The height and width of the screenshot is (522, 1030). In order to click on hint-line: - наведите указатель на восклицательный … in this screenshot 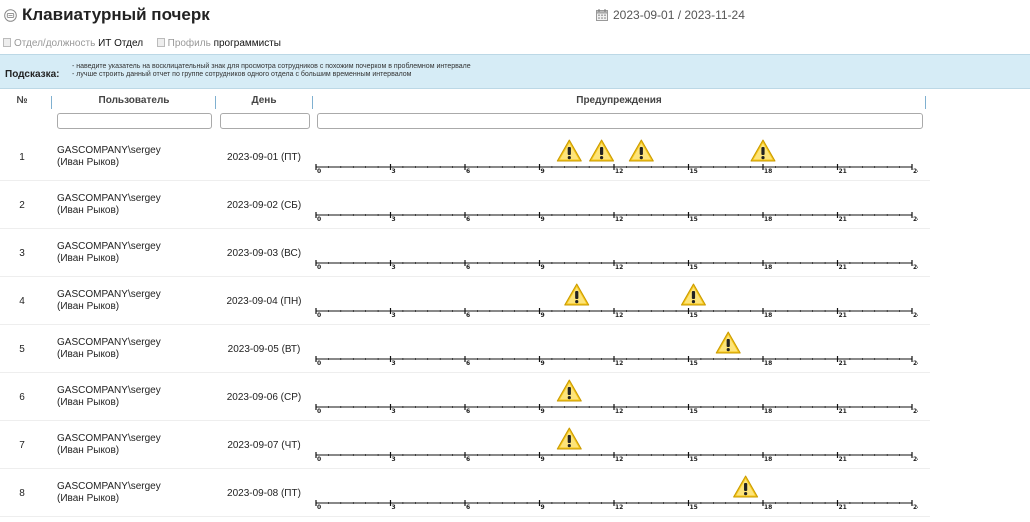, I will do `click(271, 66)`.